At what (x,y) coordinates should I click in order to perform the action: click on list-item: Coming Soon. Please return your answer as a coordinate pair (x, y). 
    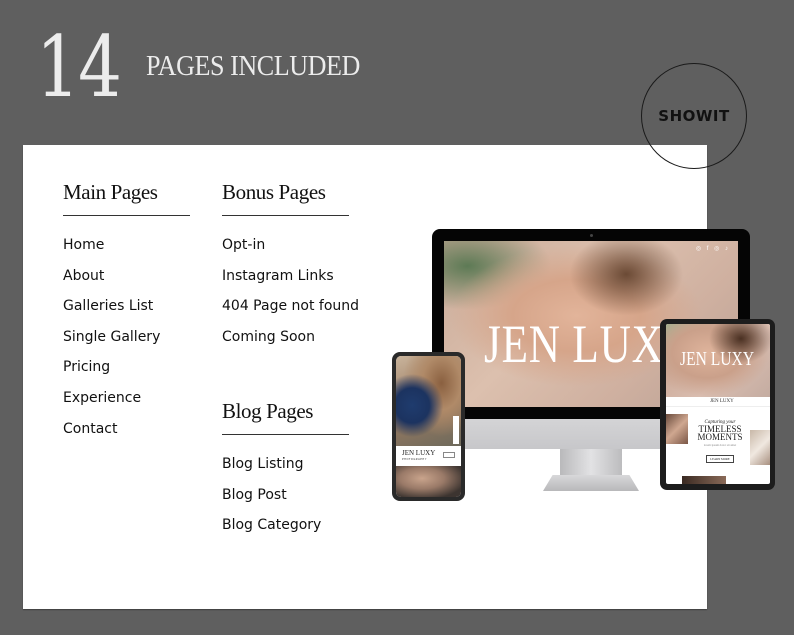
    Looking at the image, I should click on (268, 336).